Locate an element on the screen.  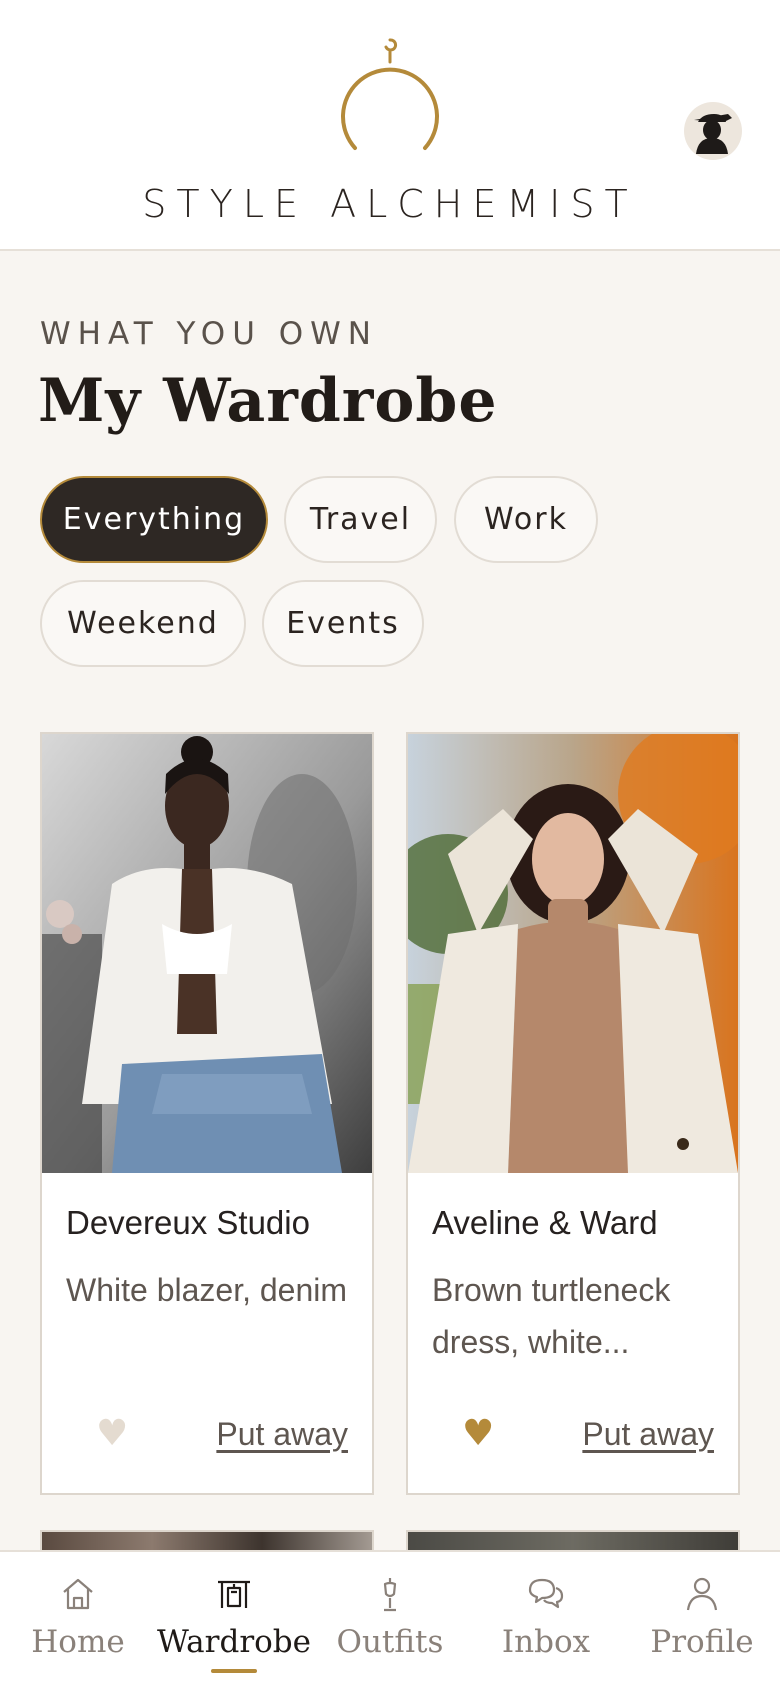
page-title: My Wardrobe is located at coordinates (268, 401).